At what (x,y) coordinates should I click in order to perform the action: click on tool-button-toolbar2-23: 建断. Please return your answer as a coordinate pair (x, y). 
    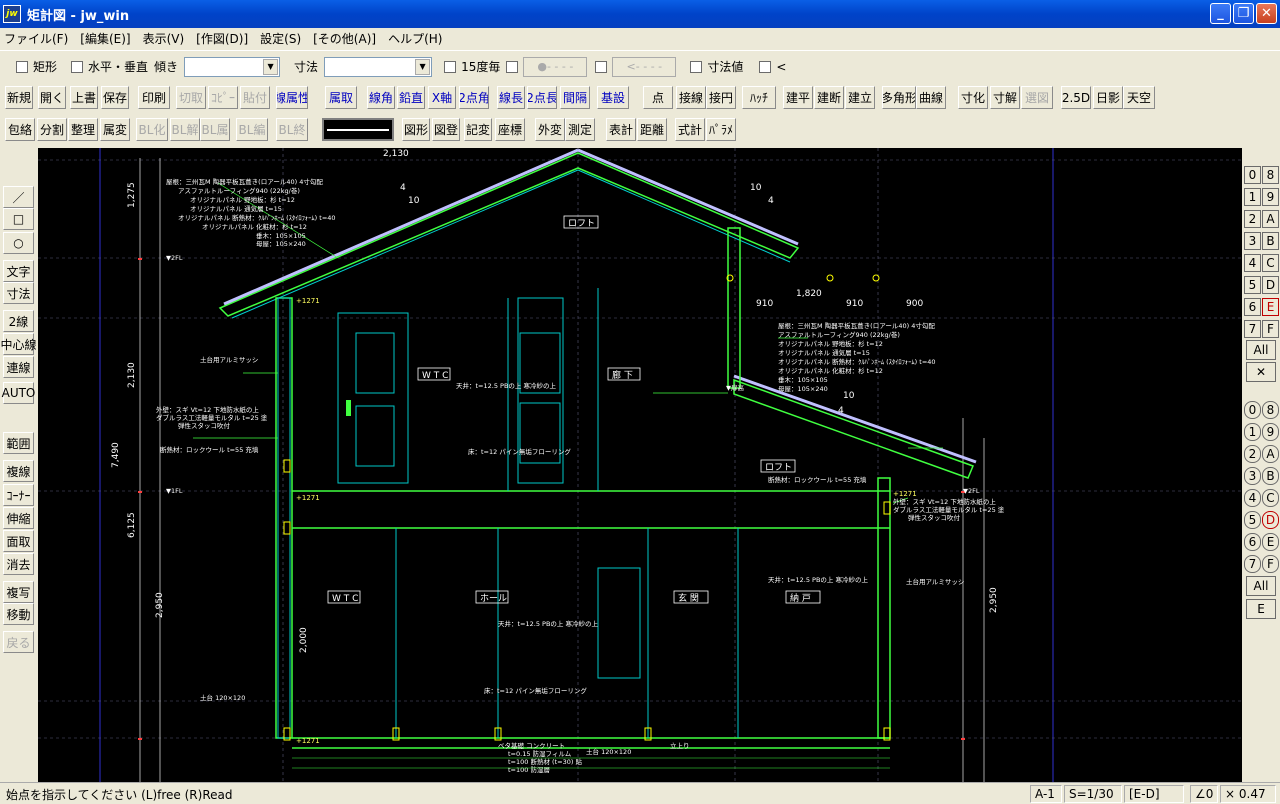
    Looking at the image, I should click on (829, 97).